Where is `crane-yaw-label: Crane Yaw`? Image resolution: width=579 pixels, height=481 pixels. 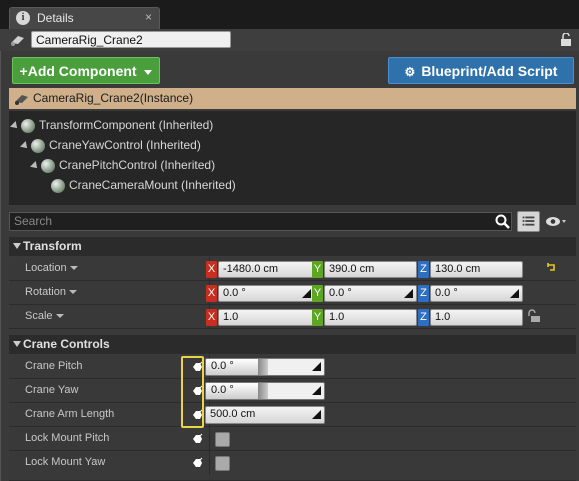
crane-yaw-label: Crane Yaw is located at coordinates (52, 390).